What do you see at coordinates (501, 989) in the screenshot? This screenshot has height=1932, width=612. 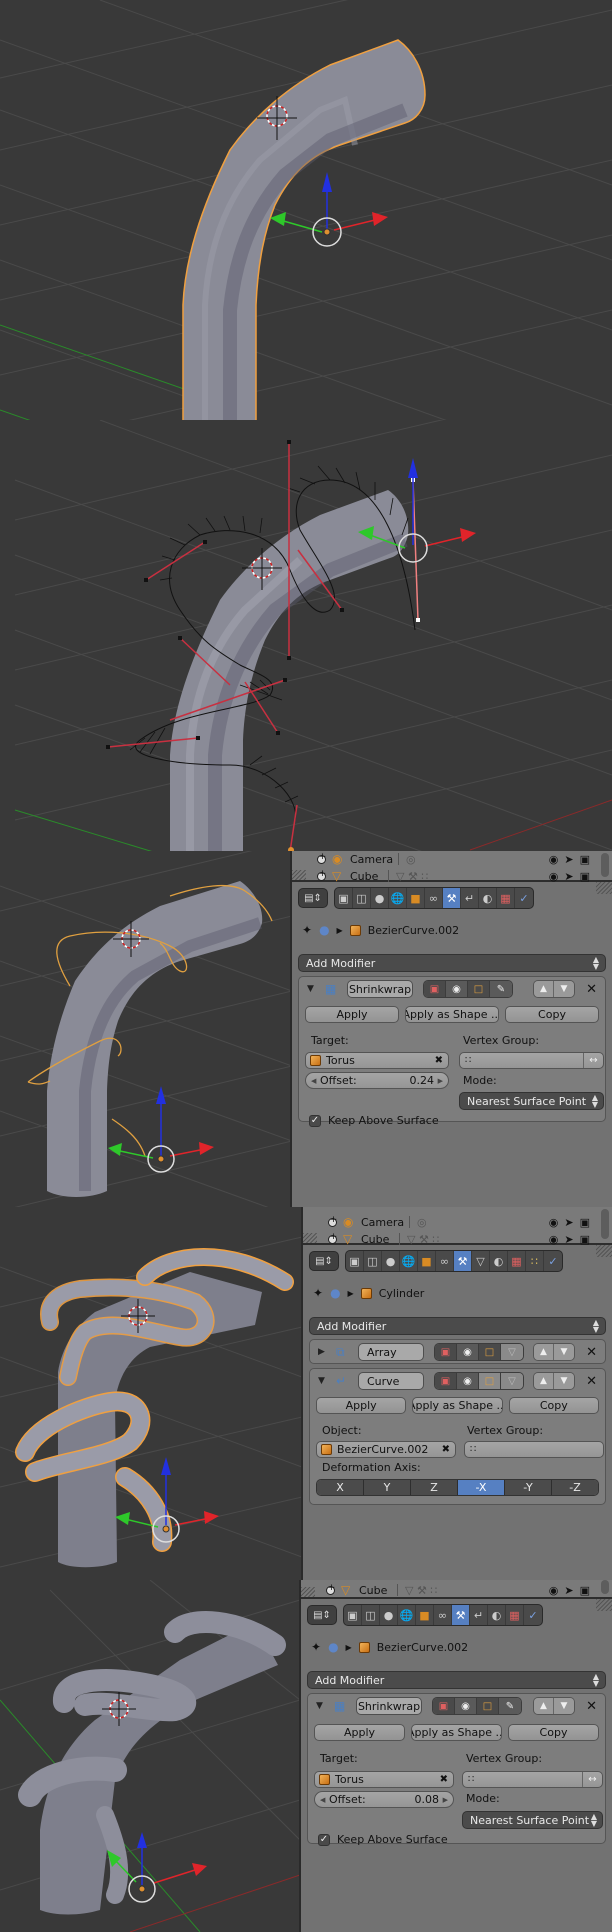 I see `cage-toggle-icon: ✎` at bounding box center [501, 989].